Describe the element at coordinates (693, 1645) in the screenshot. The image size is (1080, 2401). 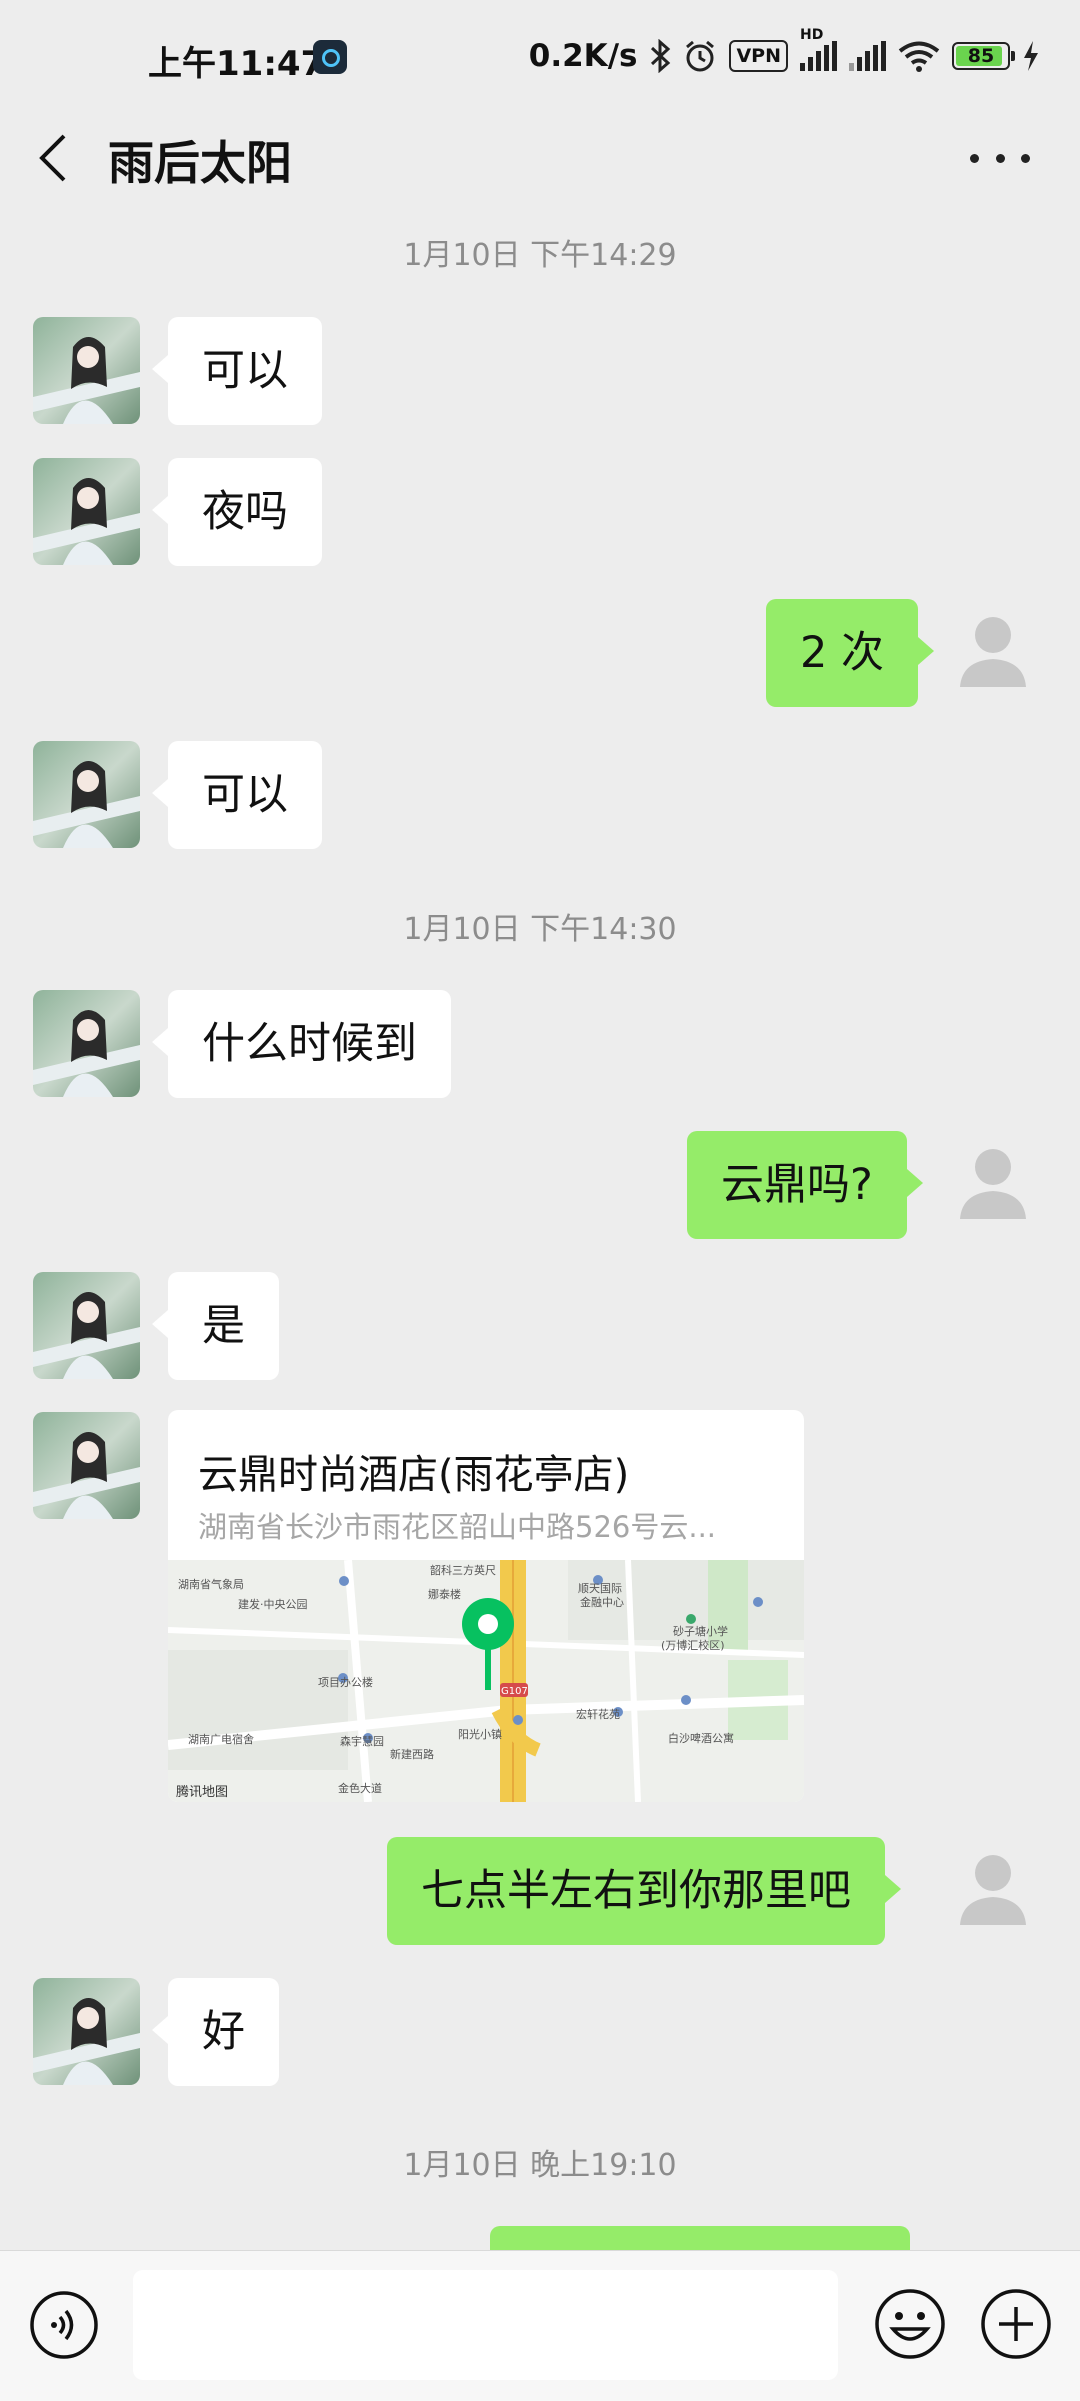
I see `svg-text: (万博汇校区)` at that location.